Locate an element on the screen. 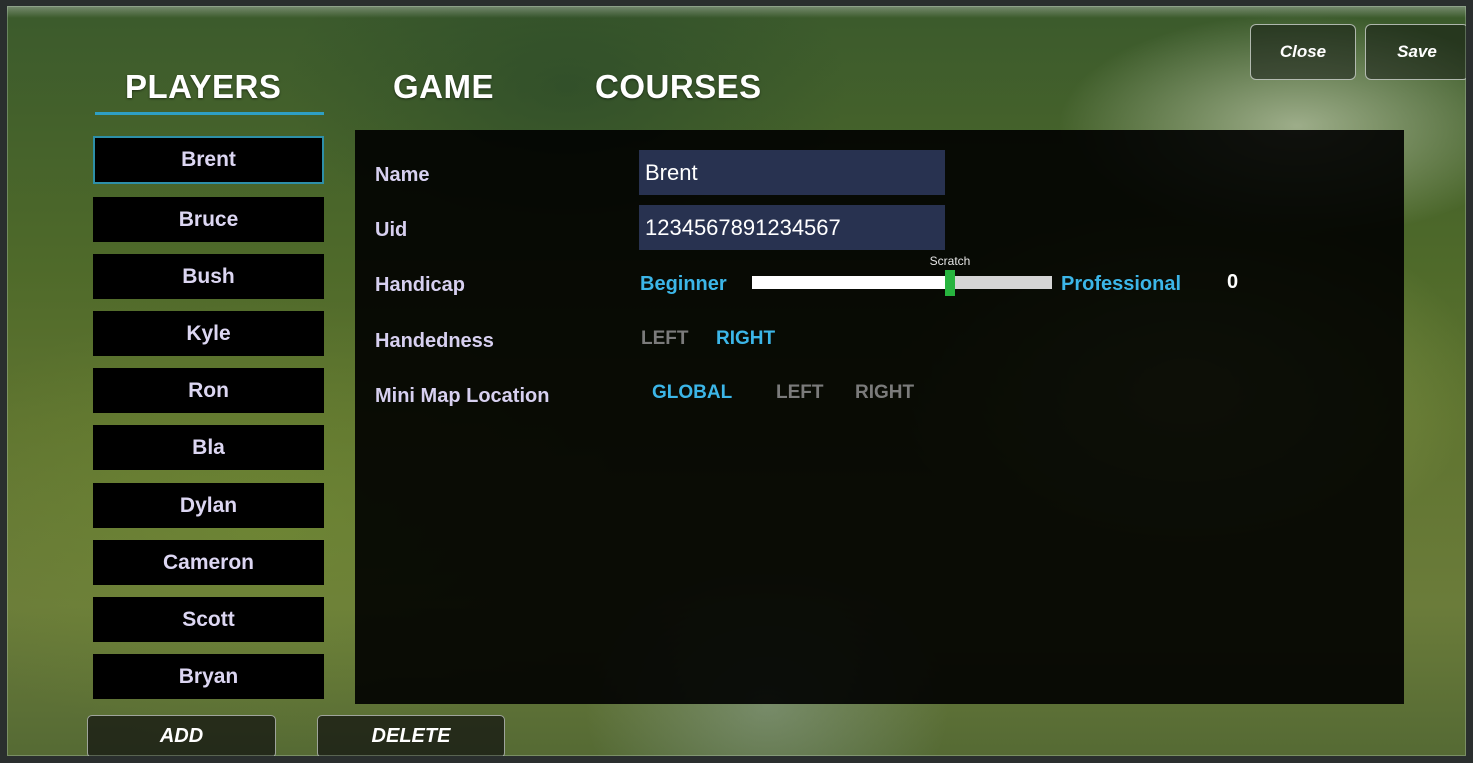 The image size is (1473, 763). tab-players: PLAYERS is located at coordinates (203, 87).